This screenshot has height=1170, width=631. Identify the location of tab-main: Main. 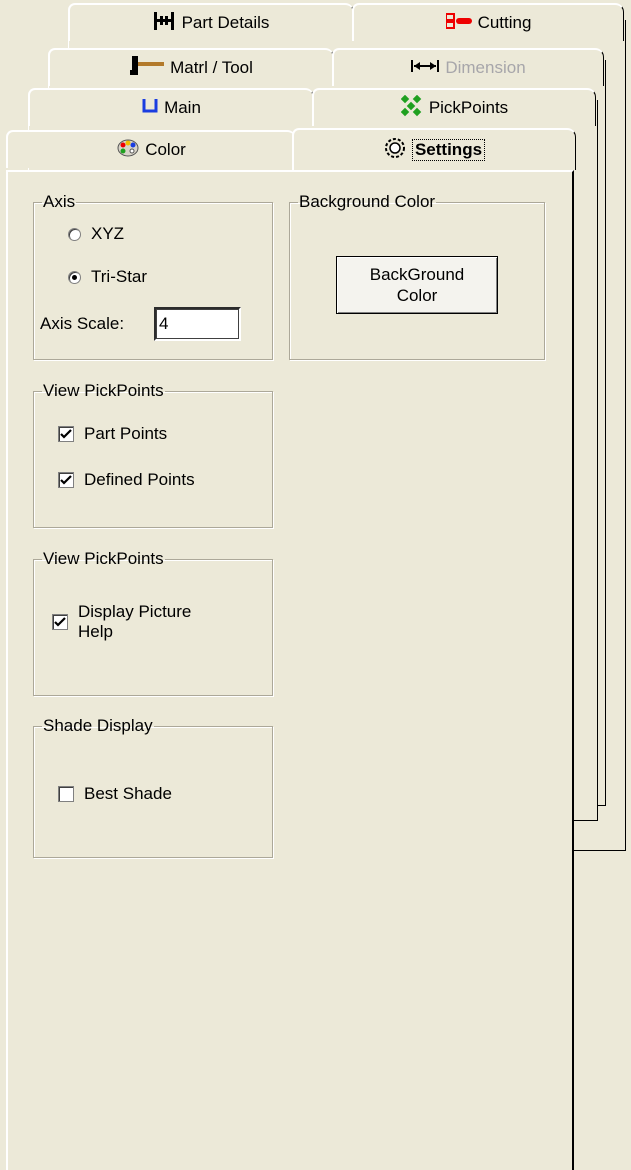
(171, 107).